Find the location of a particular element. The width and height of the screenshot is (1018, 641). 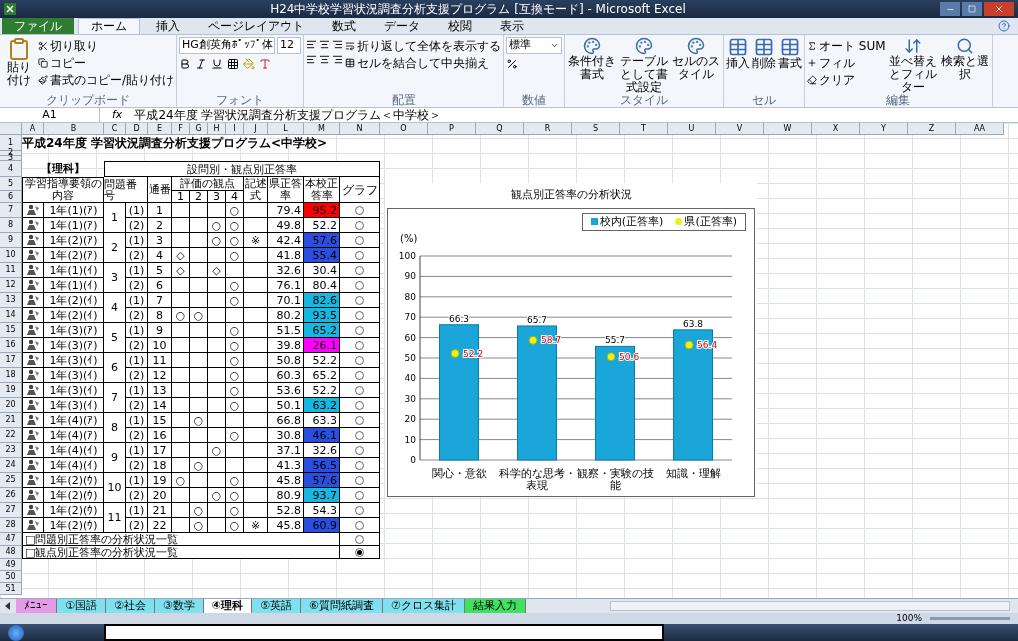

column-header: Y is located at coordinates (884, 129).